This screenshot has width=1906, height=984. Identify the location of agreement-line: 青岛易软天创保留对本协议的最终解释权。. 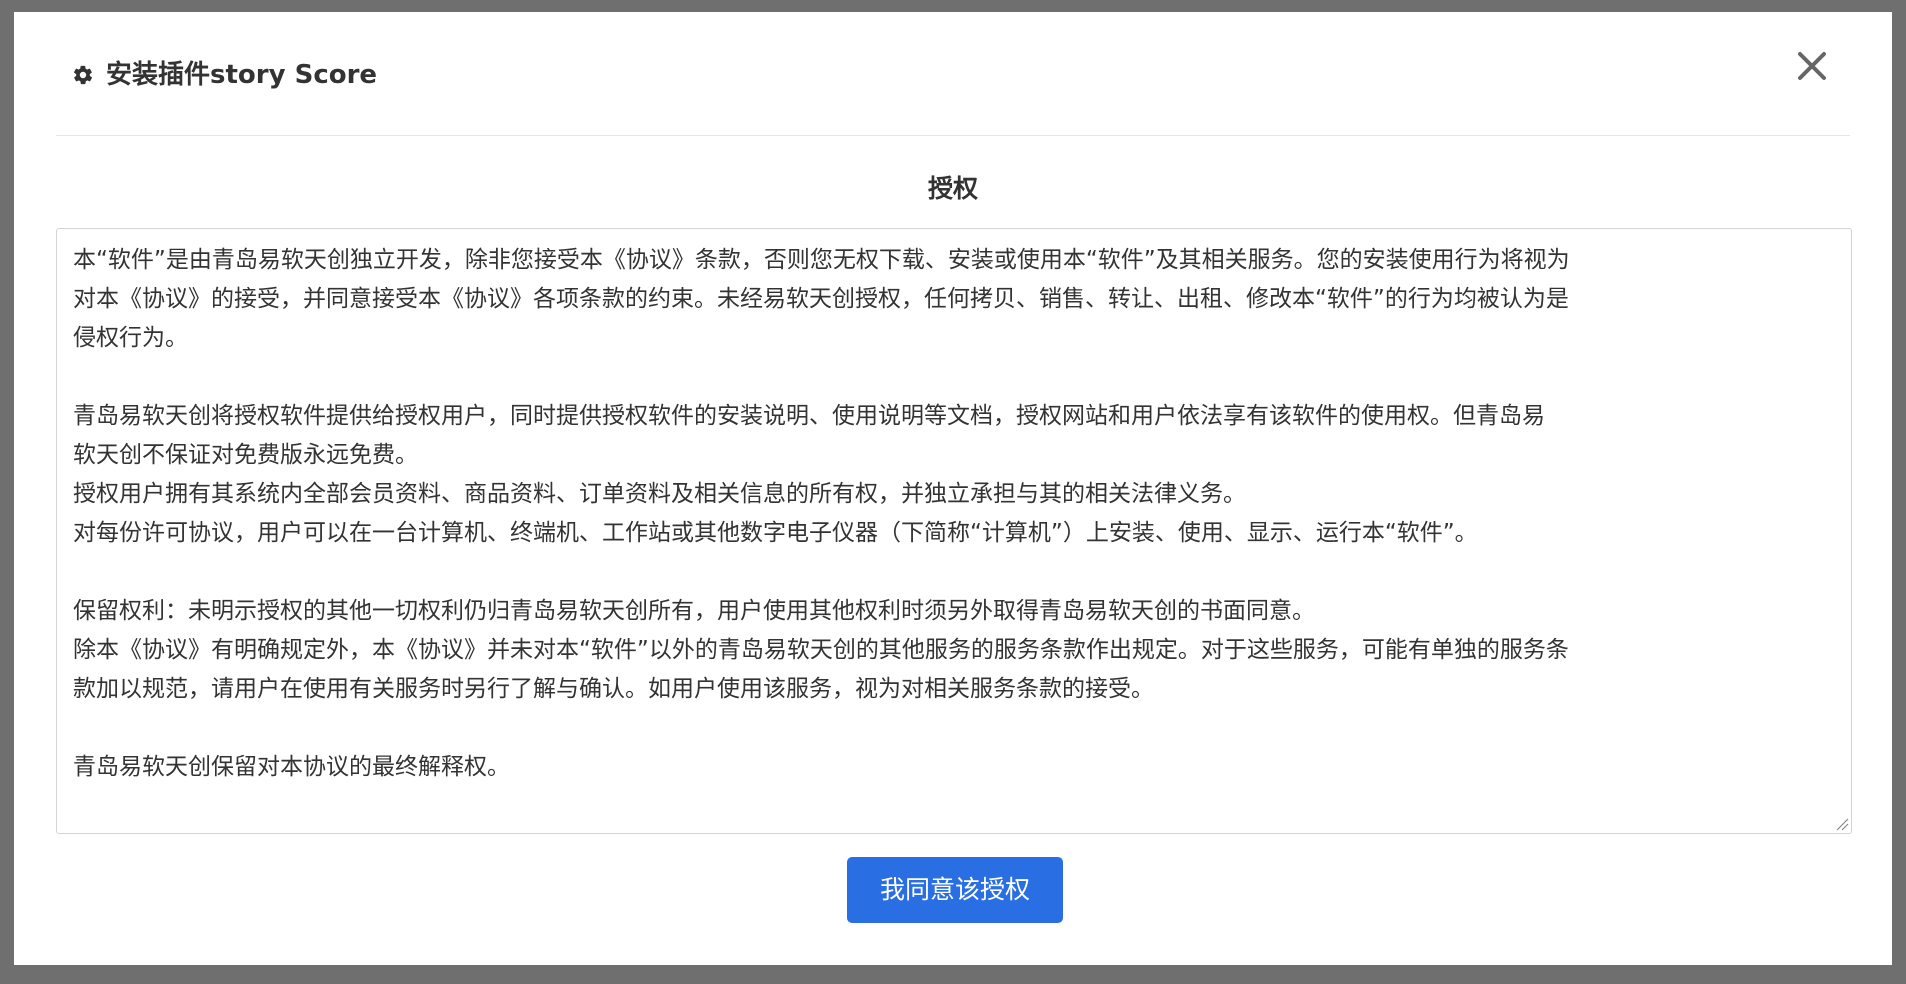
(291, 767).